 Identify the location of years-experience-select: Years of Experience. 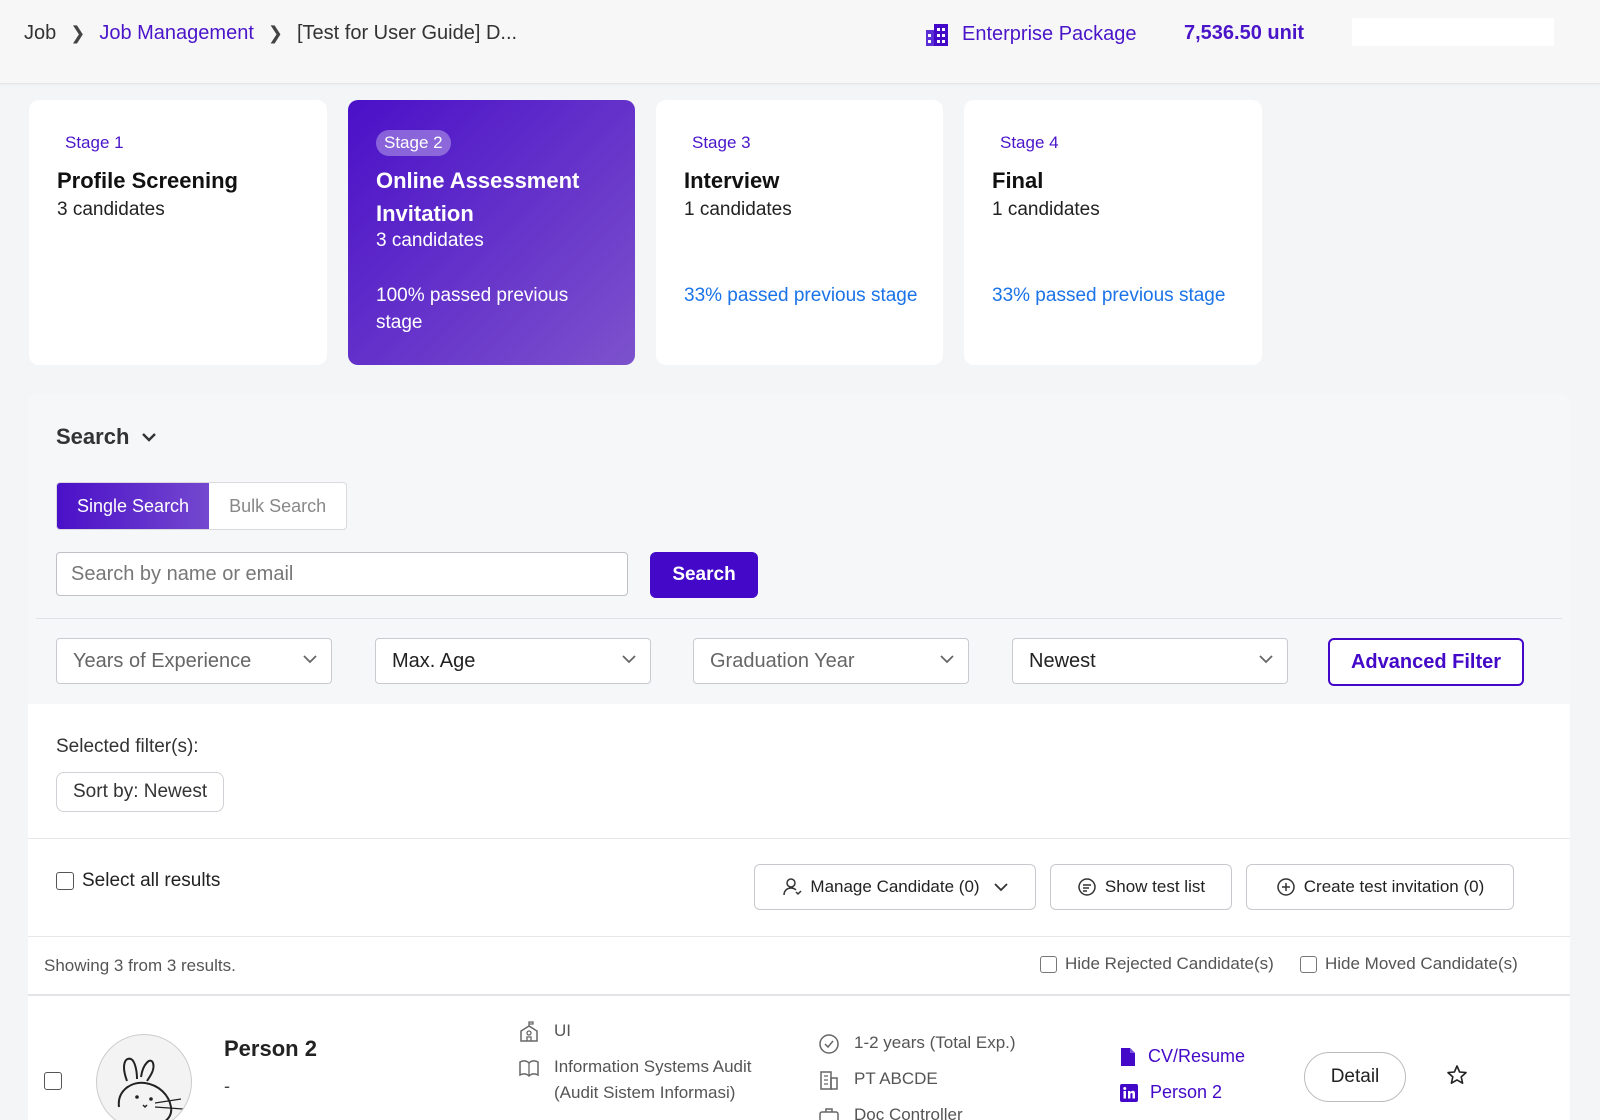
(194, 661).